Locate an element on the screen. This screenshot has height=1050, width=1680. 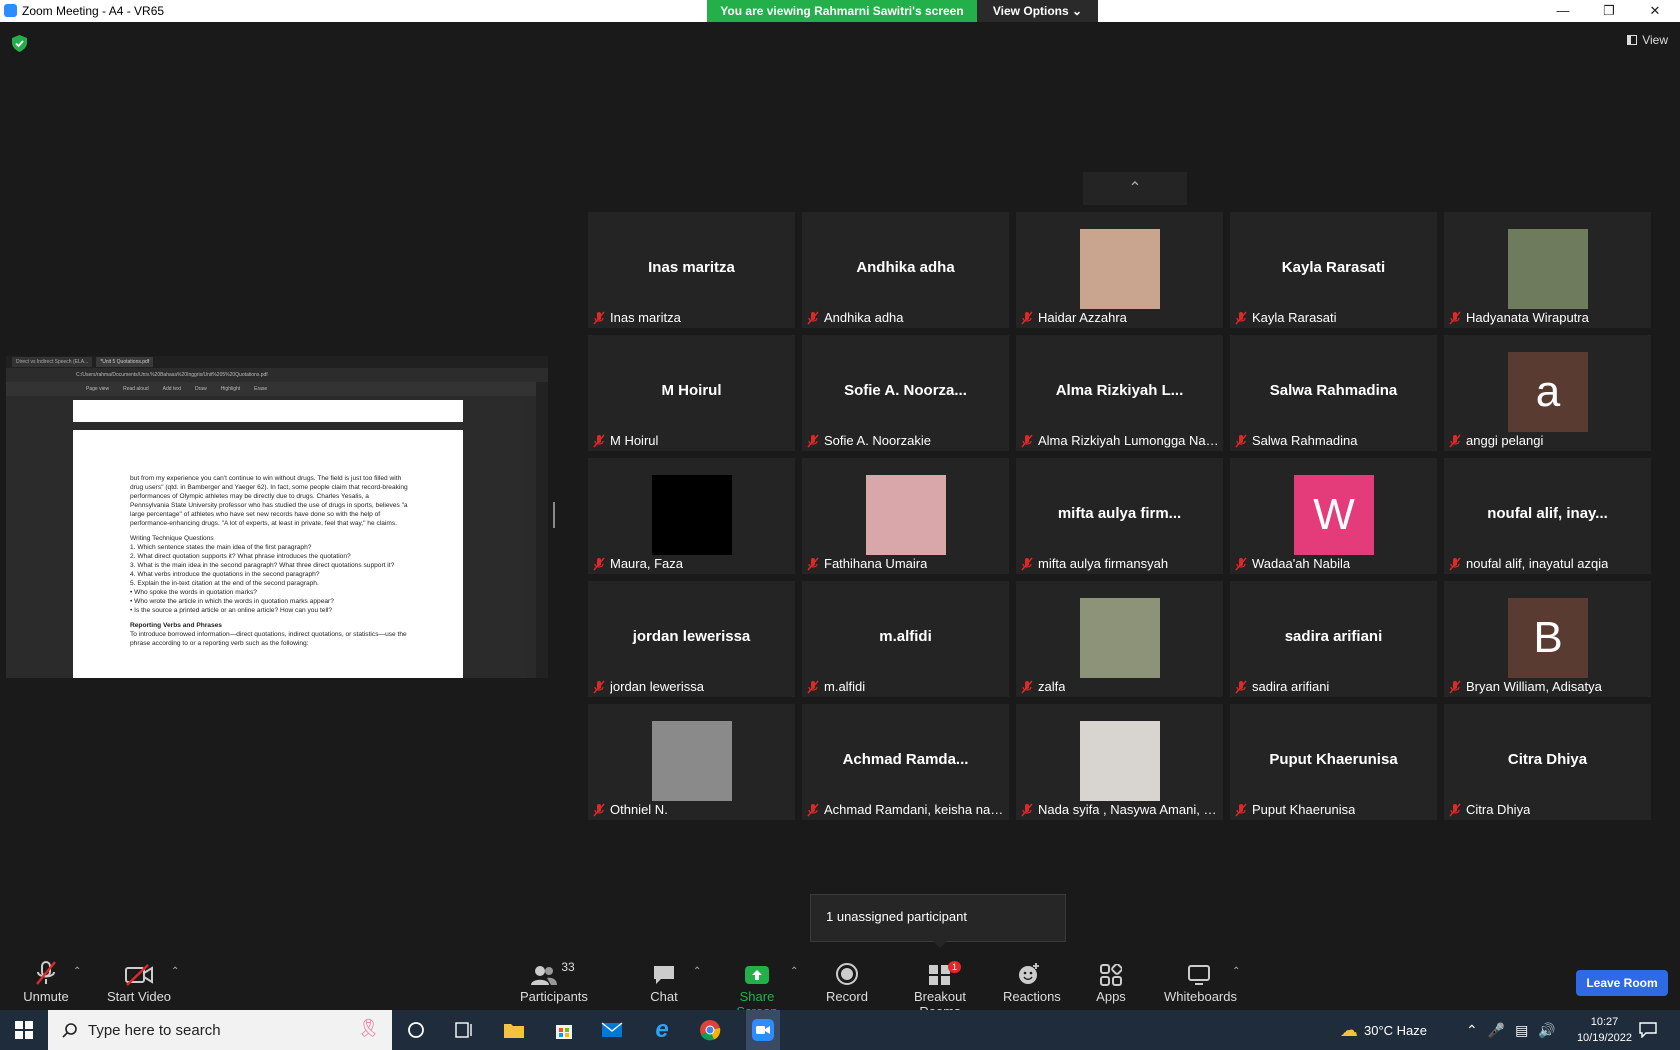
cortana-icon is located at coordinates (416, 1030).